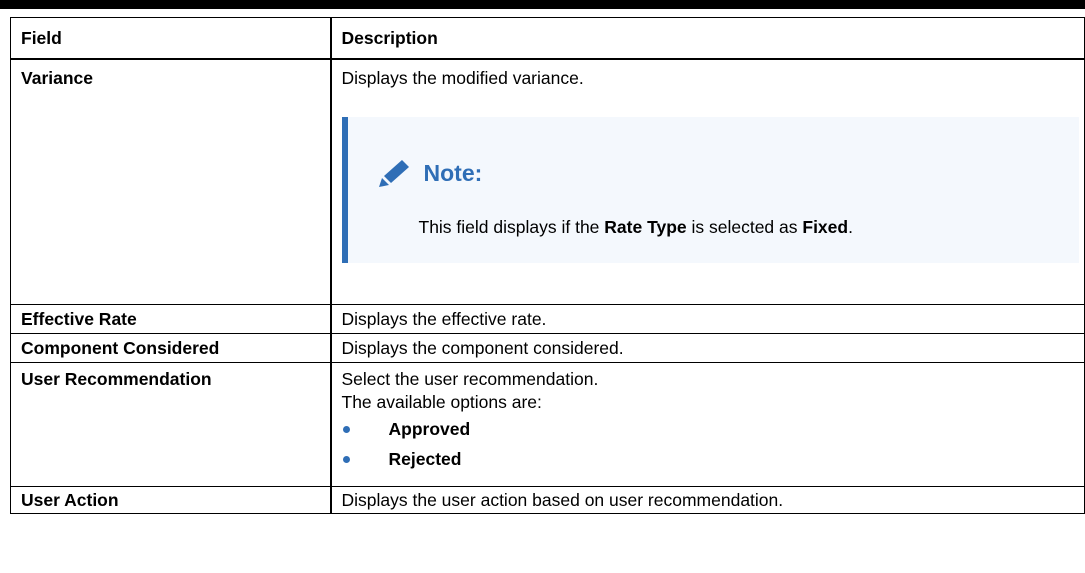 The height and width of the screenshot is (573, 1085). Describe the element at coordinates (171, 500) in the screenshot. I see `field-name: User Action` at that location.